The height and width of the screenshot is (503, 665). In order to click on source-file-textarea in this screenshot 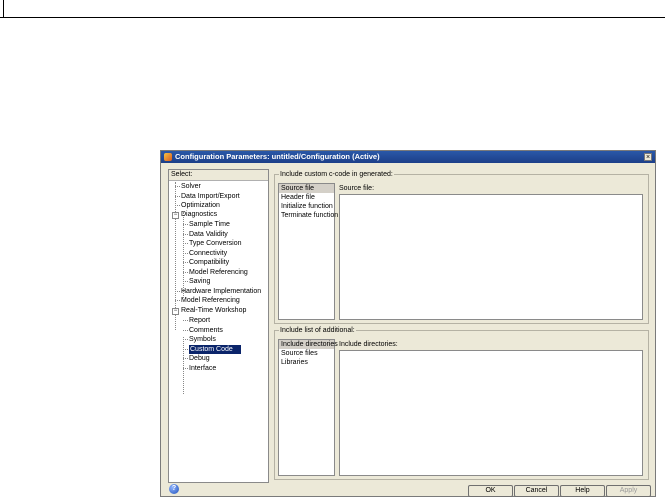, I will do `click(491, 257)`.